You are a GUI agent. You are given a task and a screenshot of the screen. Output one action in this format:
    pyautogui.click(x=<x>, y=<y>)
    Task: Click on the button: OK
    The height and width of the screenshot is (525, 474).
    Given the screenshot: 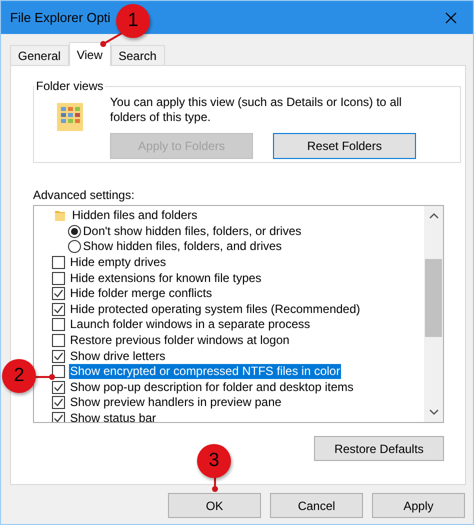 What is the action you would take?
    pyautogui.click(x=214, y=505)
    